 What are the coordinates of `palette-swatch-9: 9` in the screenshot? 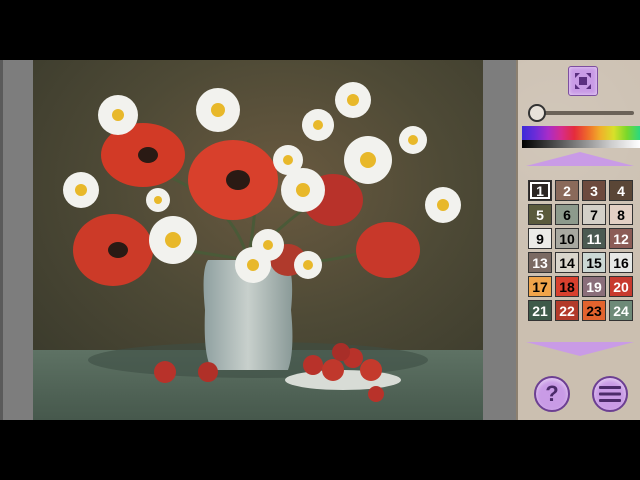 It's located at (540, 238).